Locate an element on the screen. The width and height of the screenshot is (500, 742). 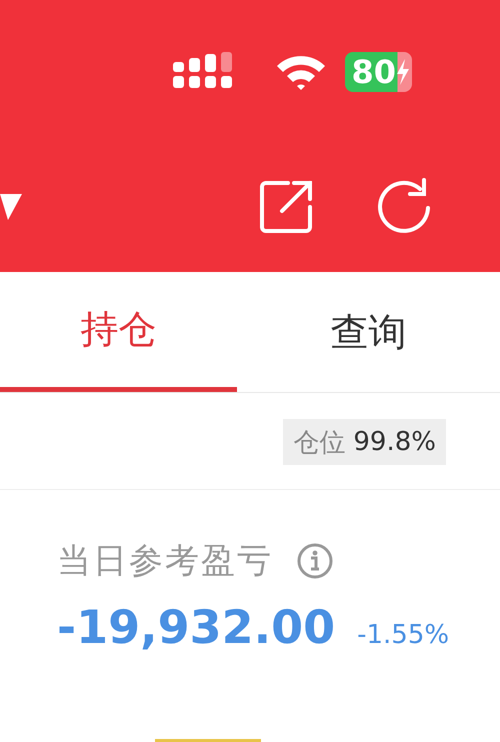
position-value: 99.8% is located at coordinates (394, 442).